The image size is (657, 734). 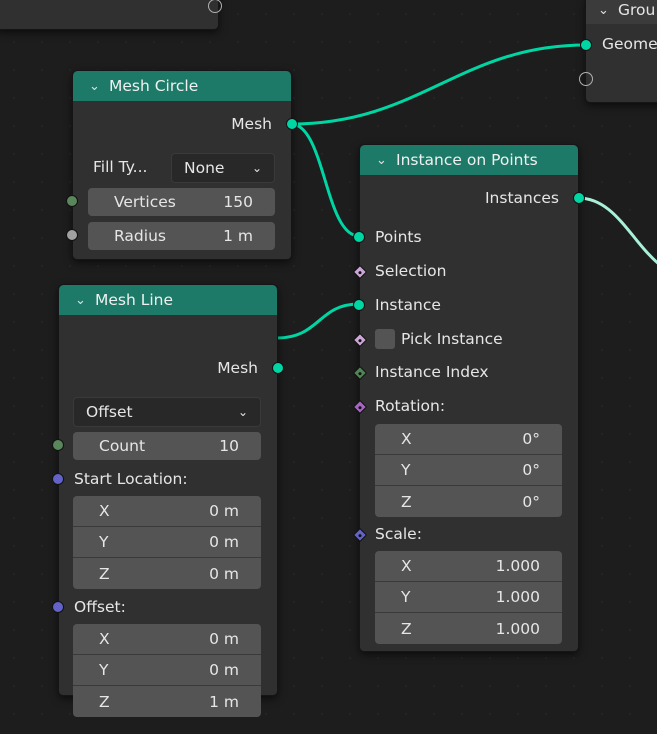 What do you see at coordinates (131, 479) in the screenshot?
I see `start-location-label: Start Location:` at bounding box center [131, 479].